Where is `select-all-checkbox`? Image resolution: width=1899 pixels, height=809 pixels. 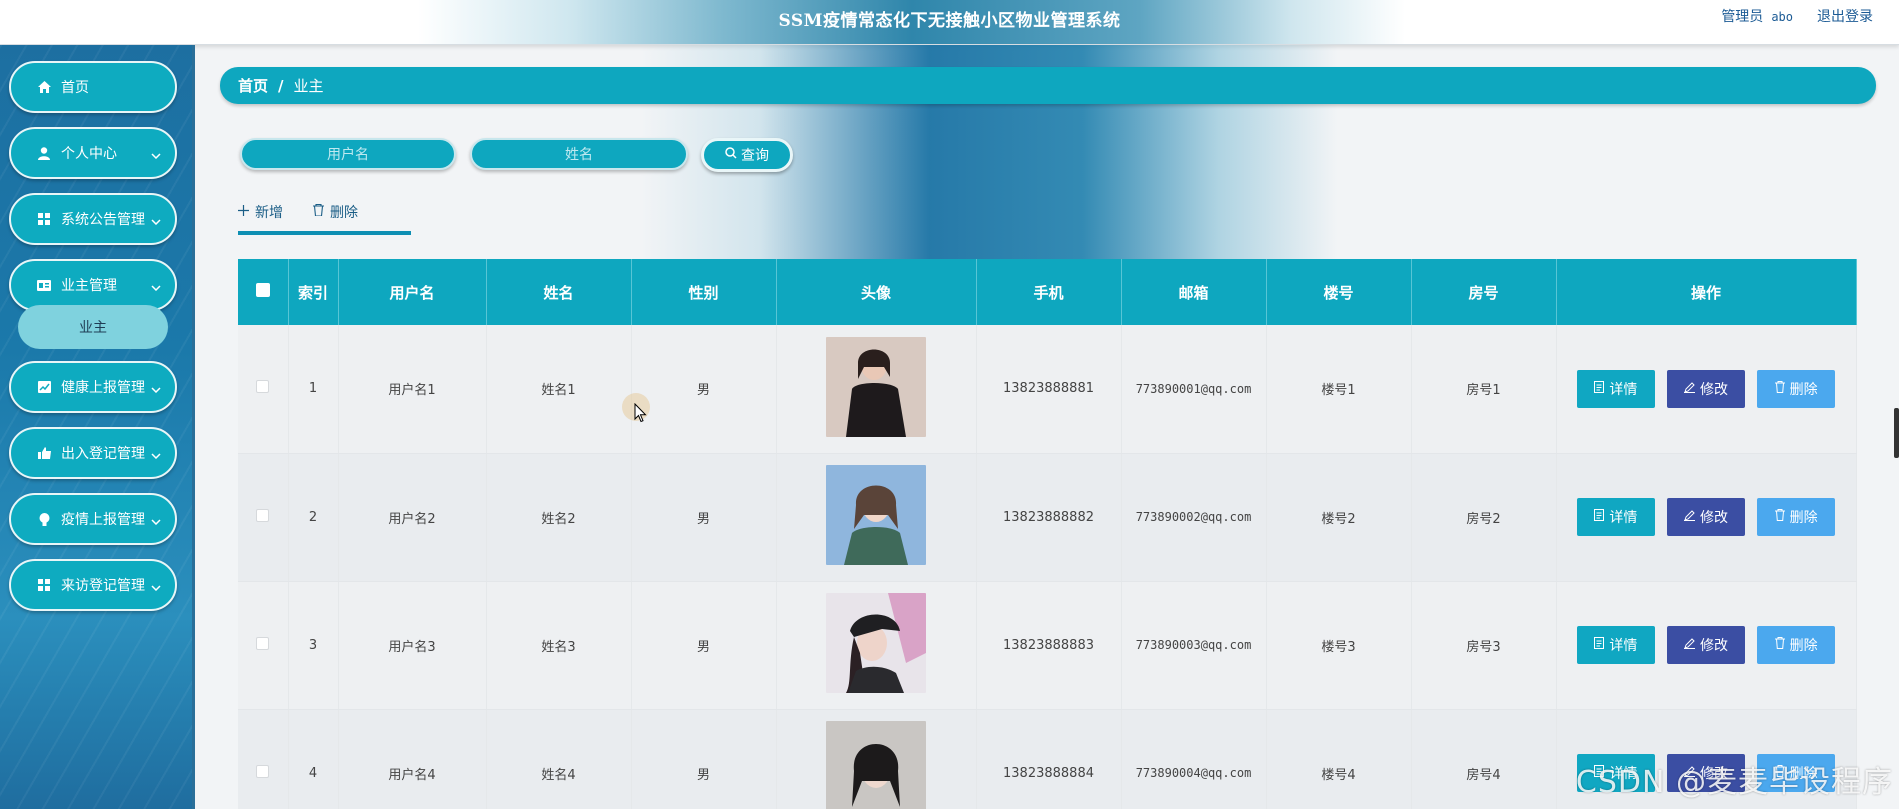 select-all-checkbox is located at coordinates (262, 290).